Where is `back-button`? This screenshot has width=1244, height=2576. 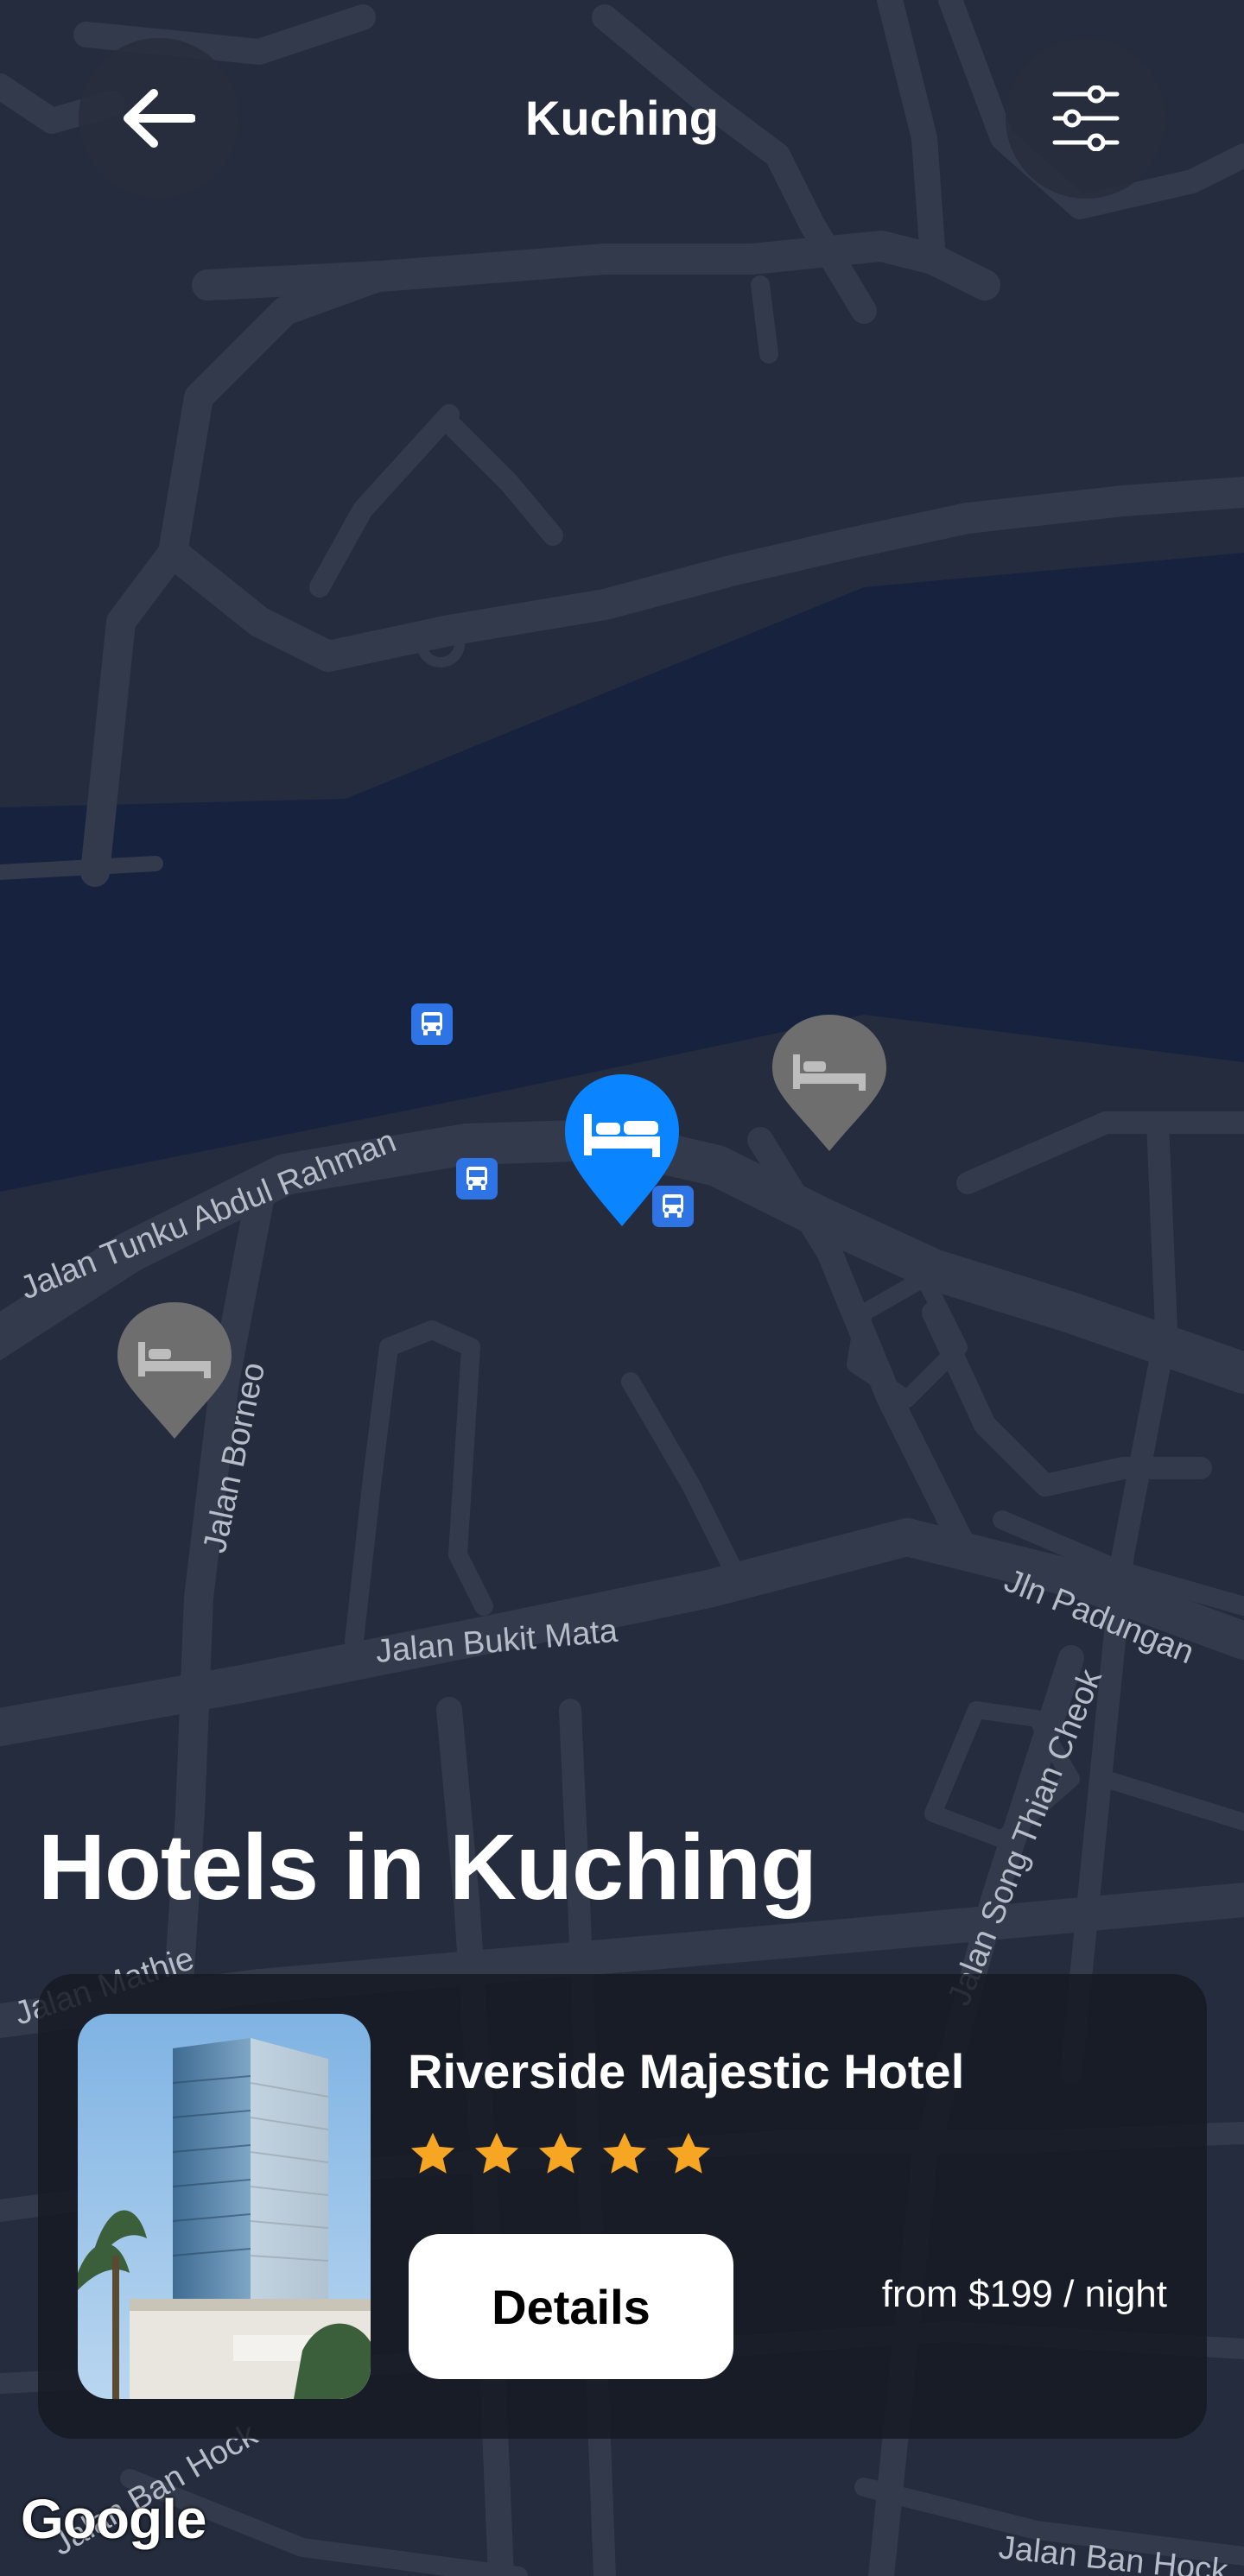
back-button is located at coordinates (159, 118).